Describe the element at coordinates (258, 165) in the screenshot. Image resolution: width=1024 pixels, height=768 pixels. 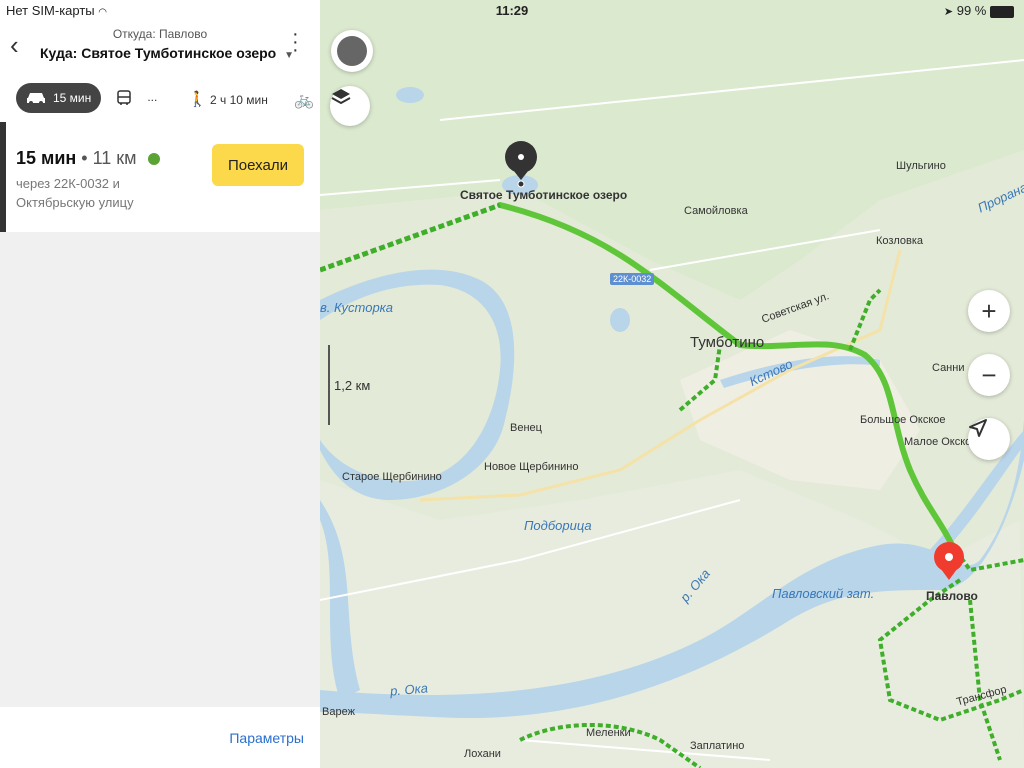
I see `go-button: Поехали` at that location.